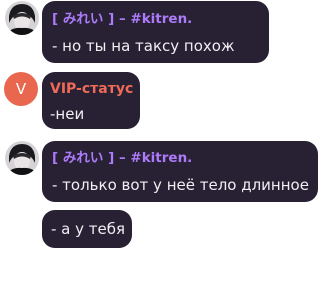  I want to click on message-bubble: - а у тебя, so click(87, 229).